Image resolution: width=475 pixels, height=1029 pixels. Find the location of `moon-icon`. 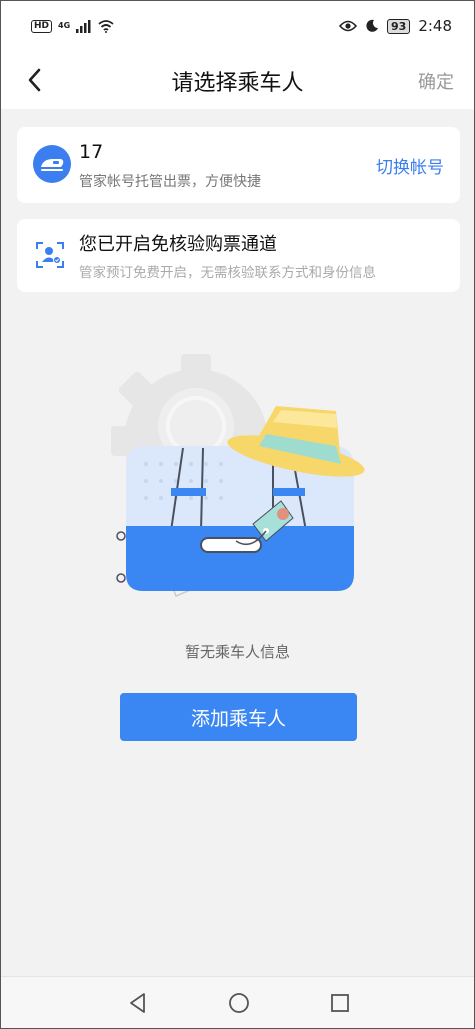

moon-icon is located at coordinates (372, 25).